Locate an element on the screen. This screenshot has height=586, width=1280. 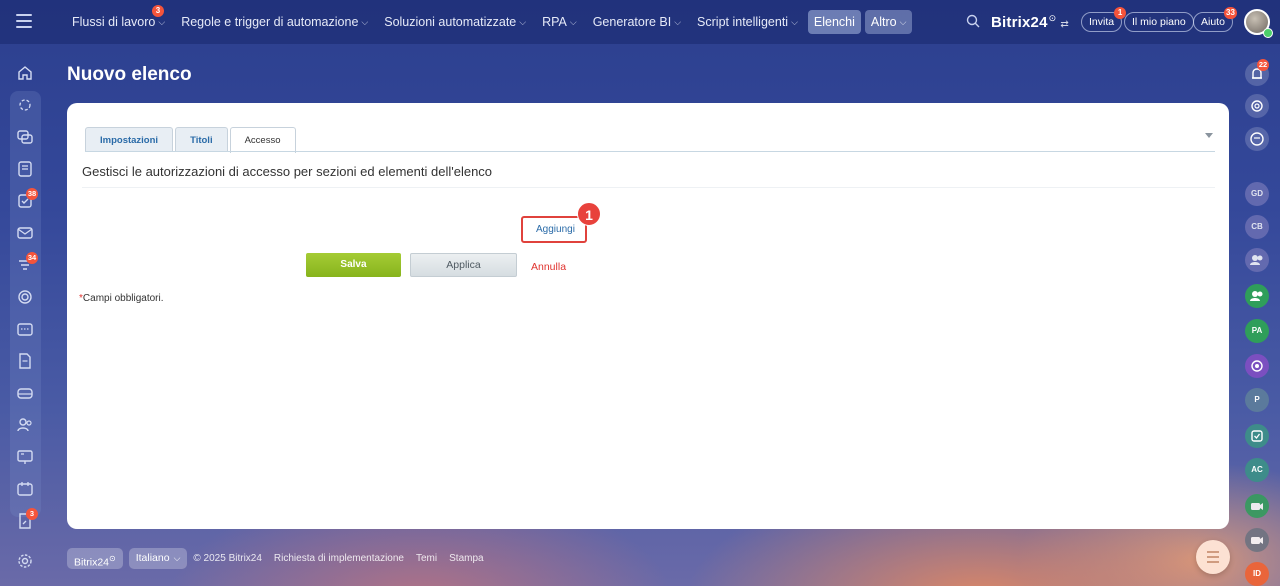
tab-settings: Impostazioni is located at coordinates (129, 139).